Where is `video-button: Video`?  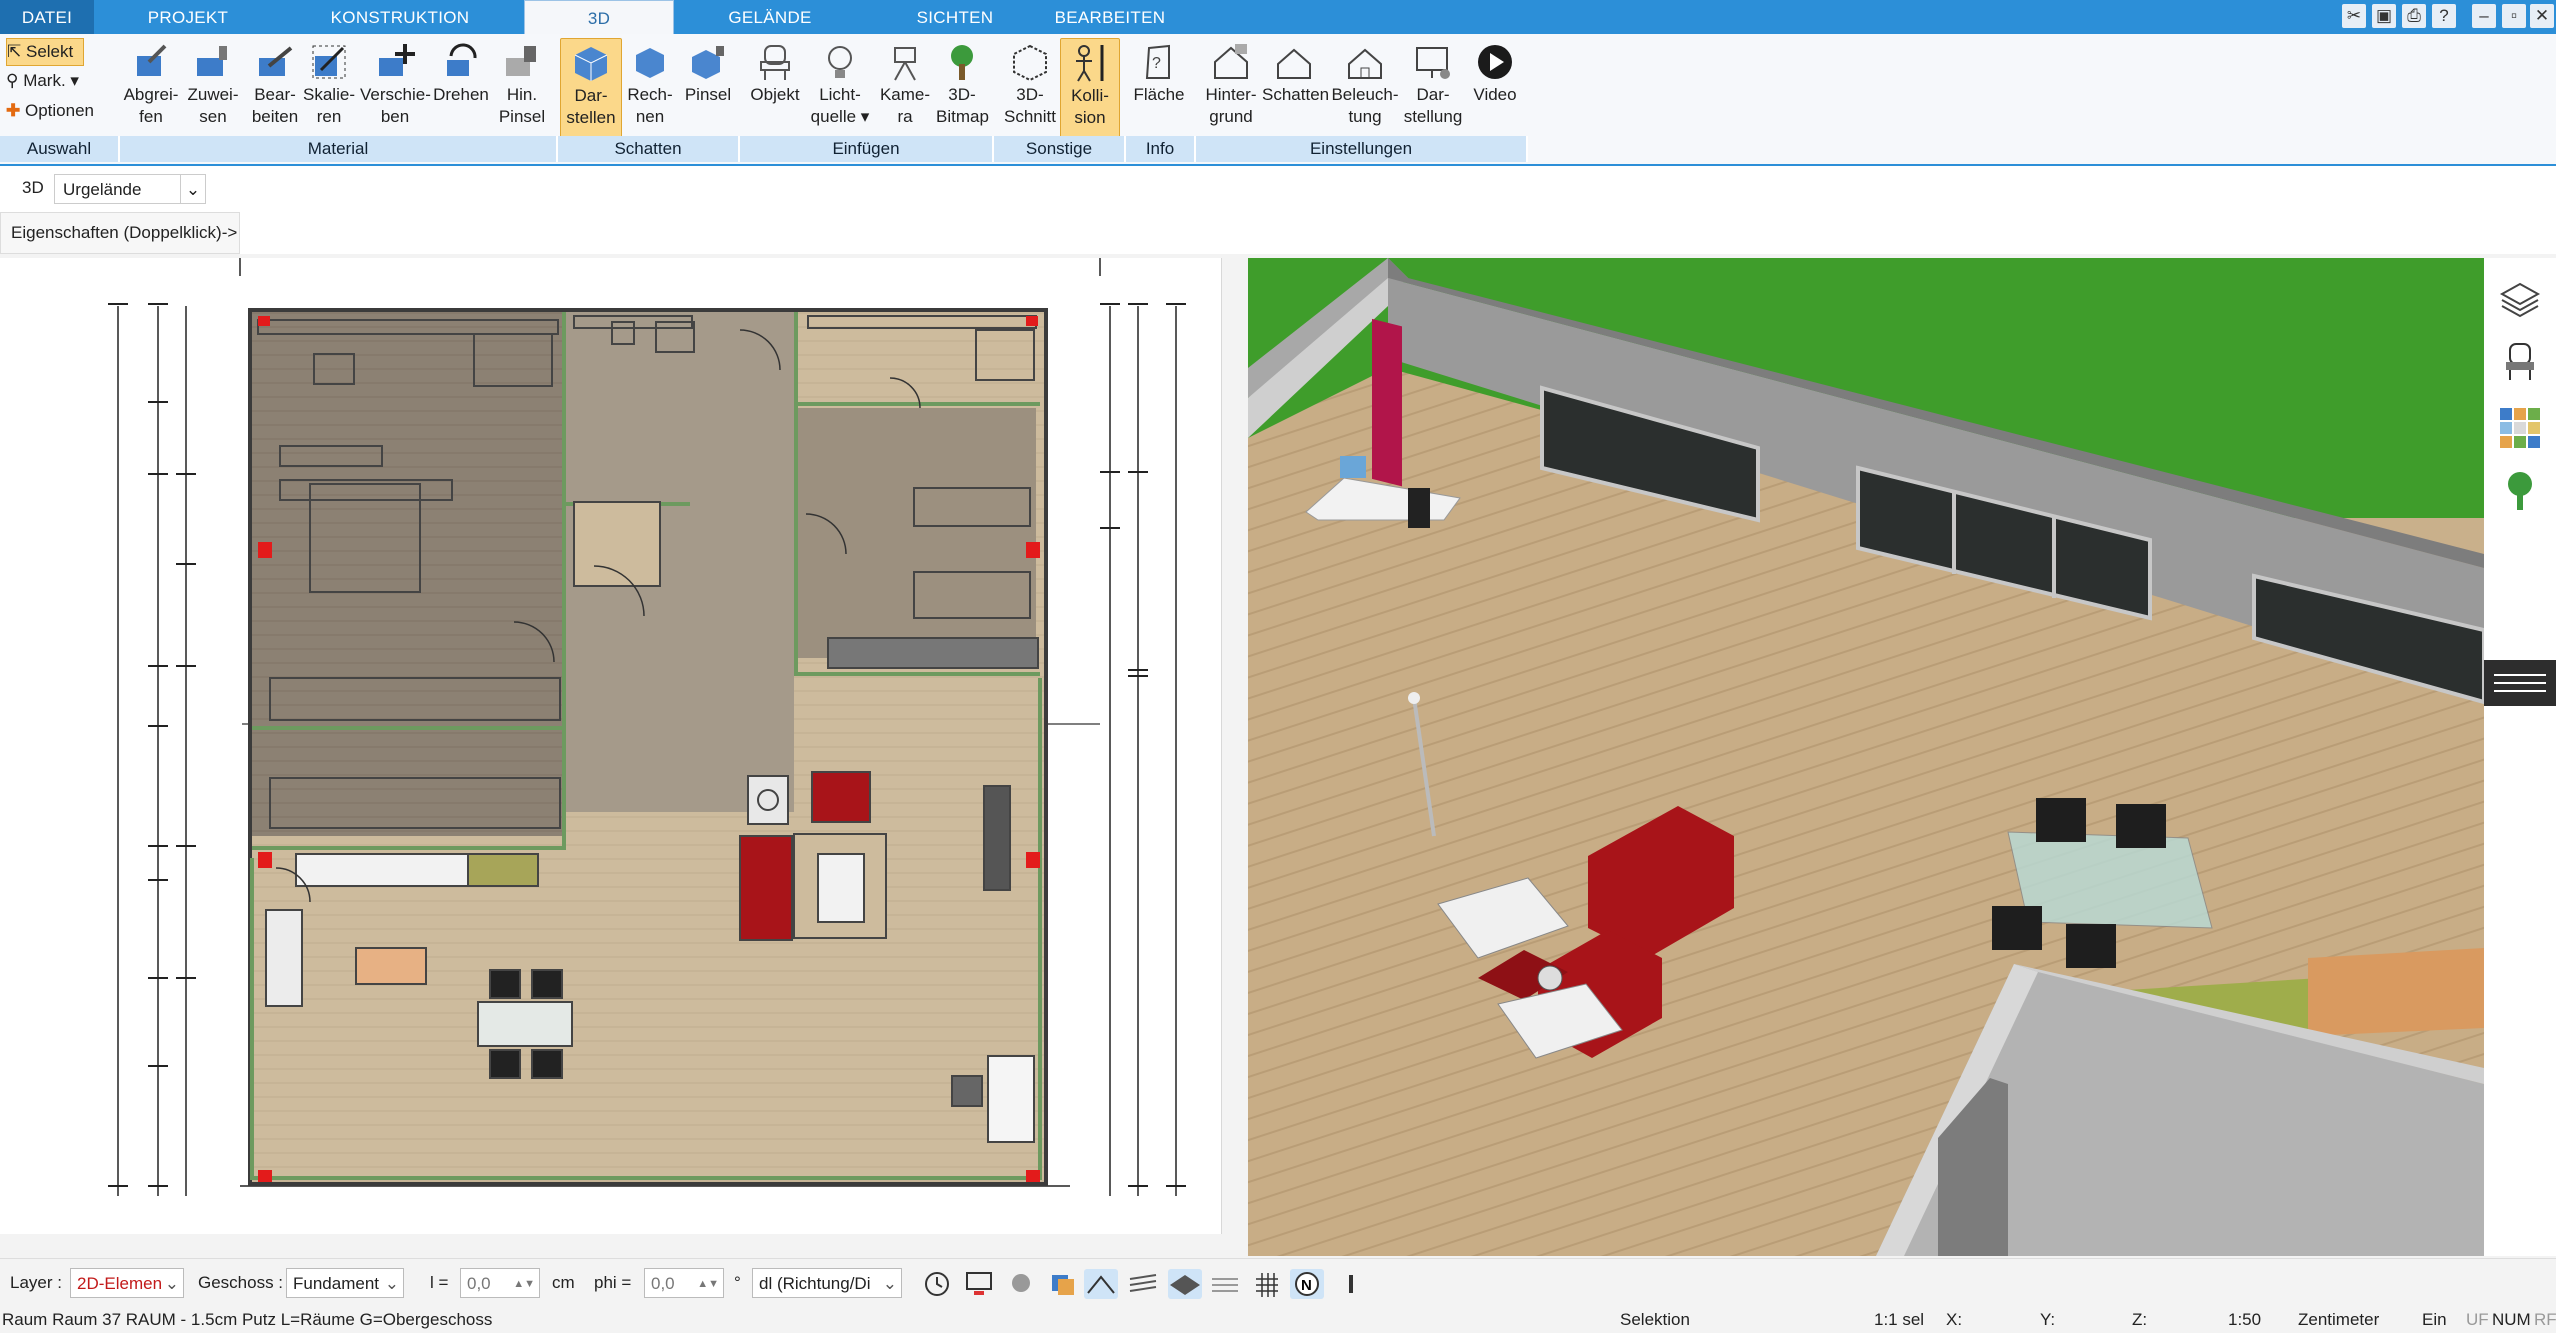
video-button: Video is located at coordinates (1495, 88).